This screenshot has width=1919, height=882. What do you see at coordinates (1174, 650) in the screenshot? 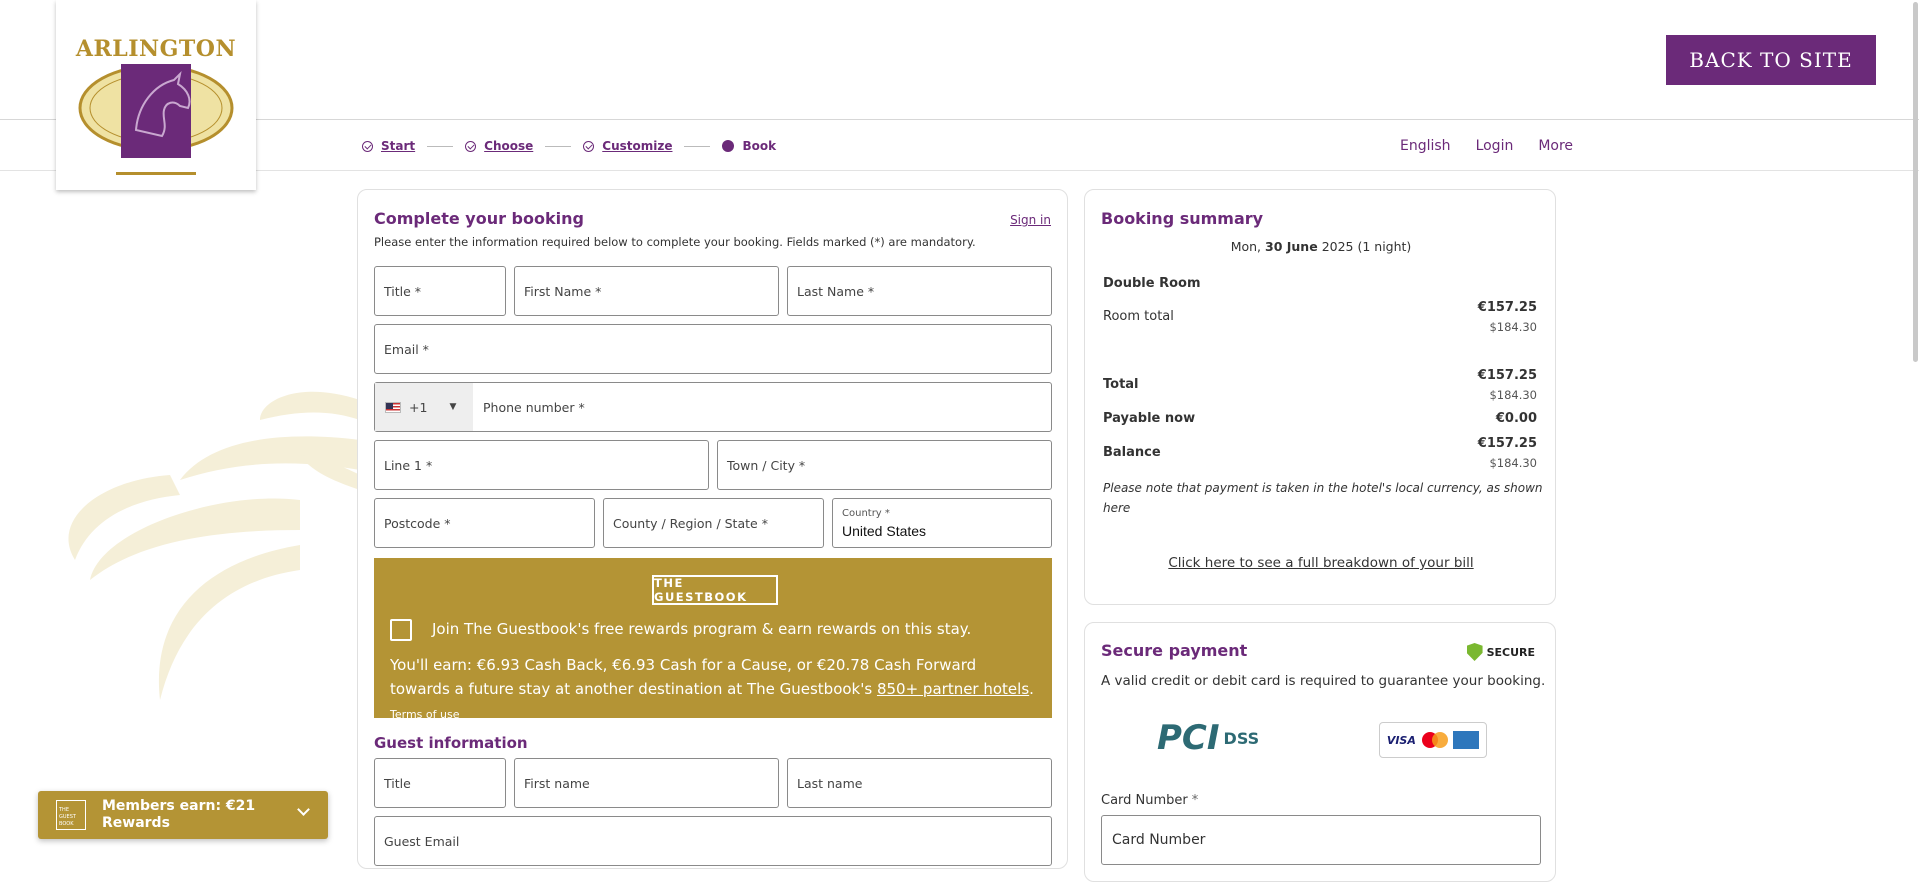
I see `payment-title: Secure payment` at bounding box center [1174, 650].